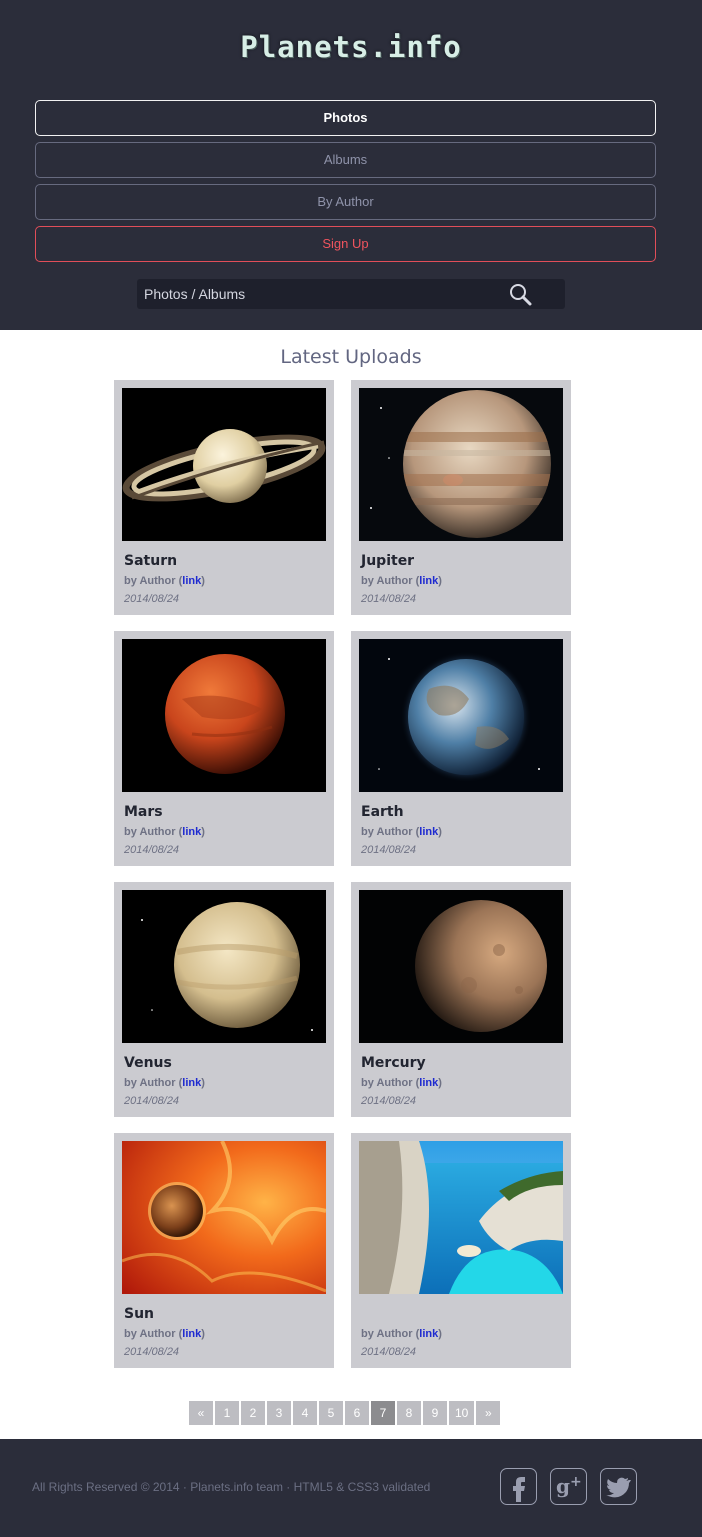  What do you see at coordinates (618, 1486) in the screenshot?
I see `twitter-icon` at bounding box center [618, 1486].